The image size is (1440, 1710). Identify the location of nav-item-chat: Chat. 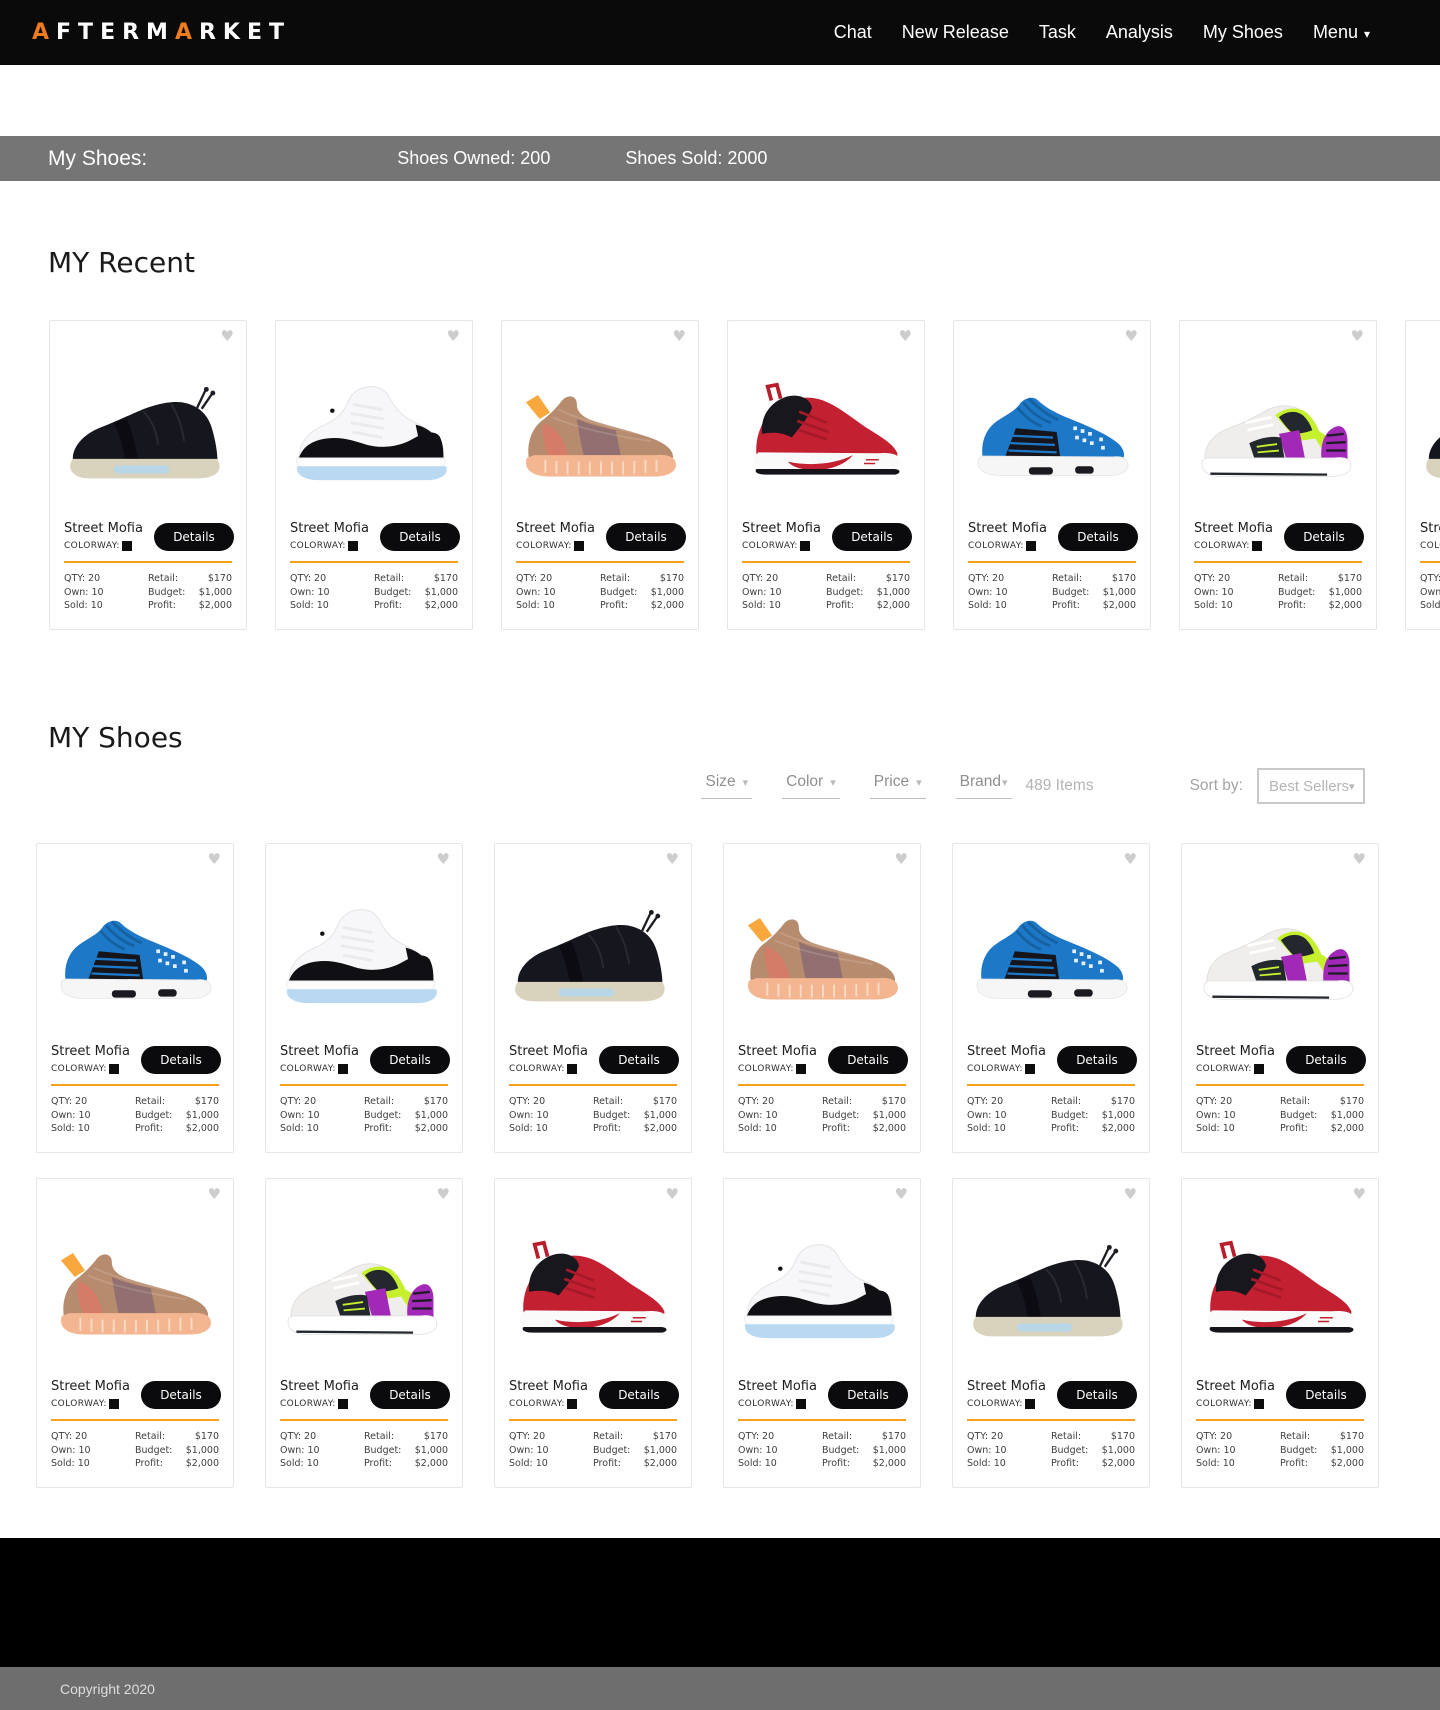
(853, 32).